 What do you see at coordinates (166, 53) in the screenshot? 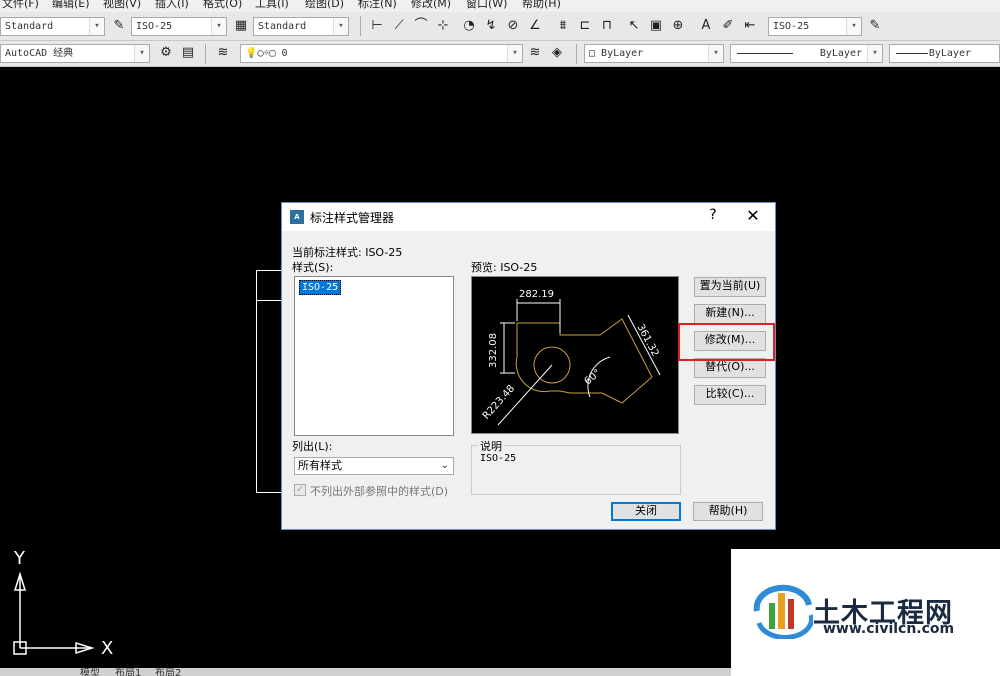
I see `workspace-settings-icon: ⚙` at bounding box center [166, 53].